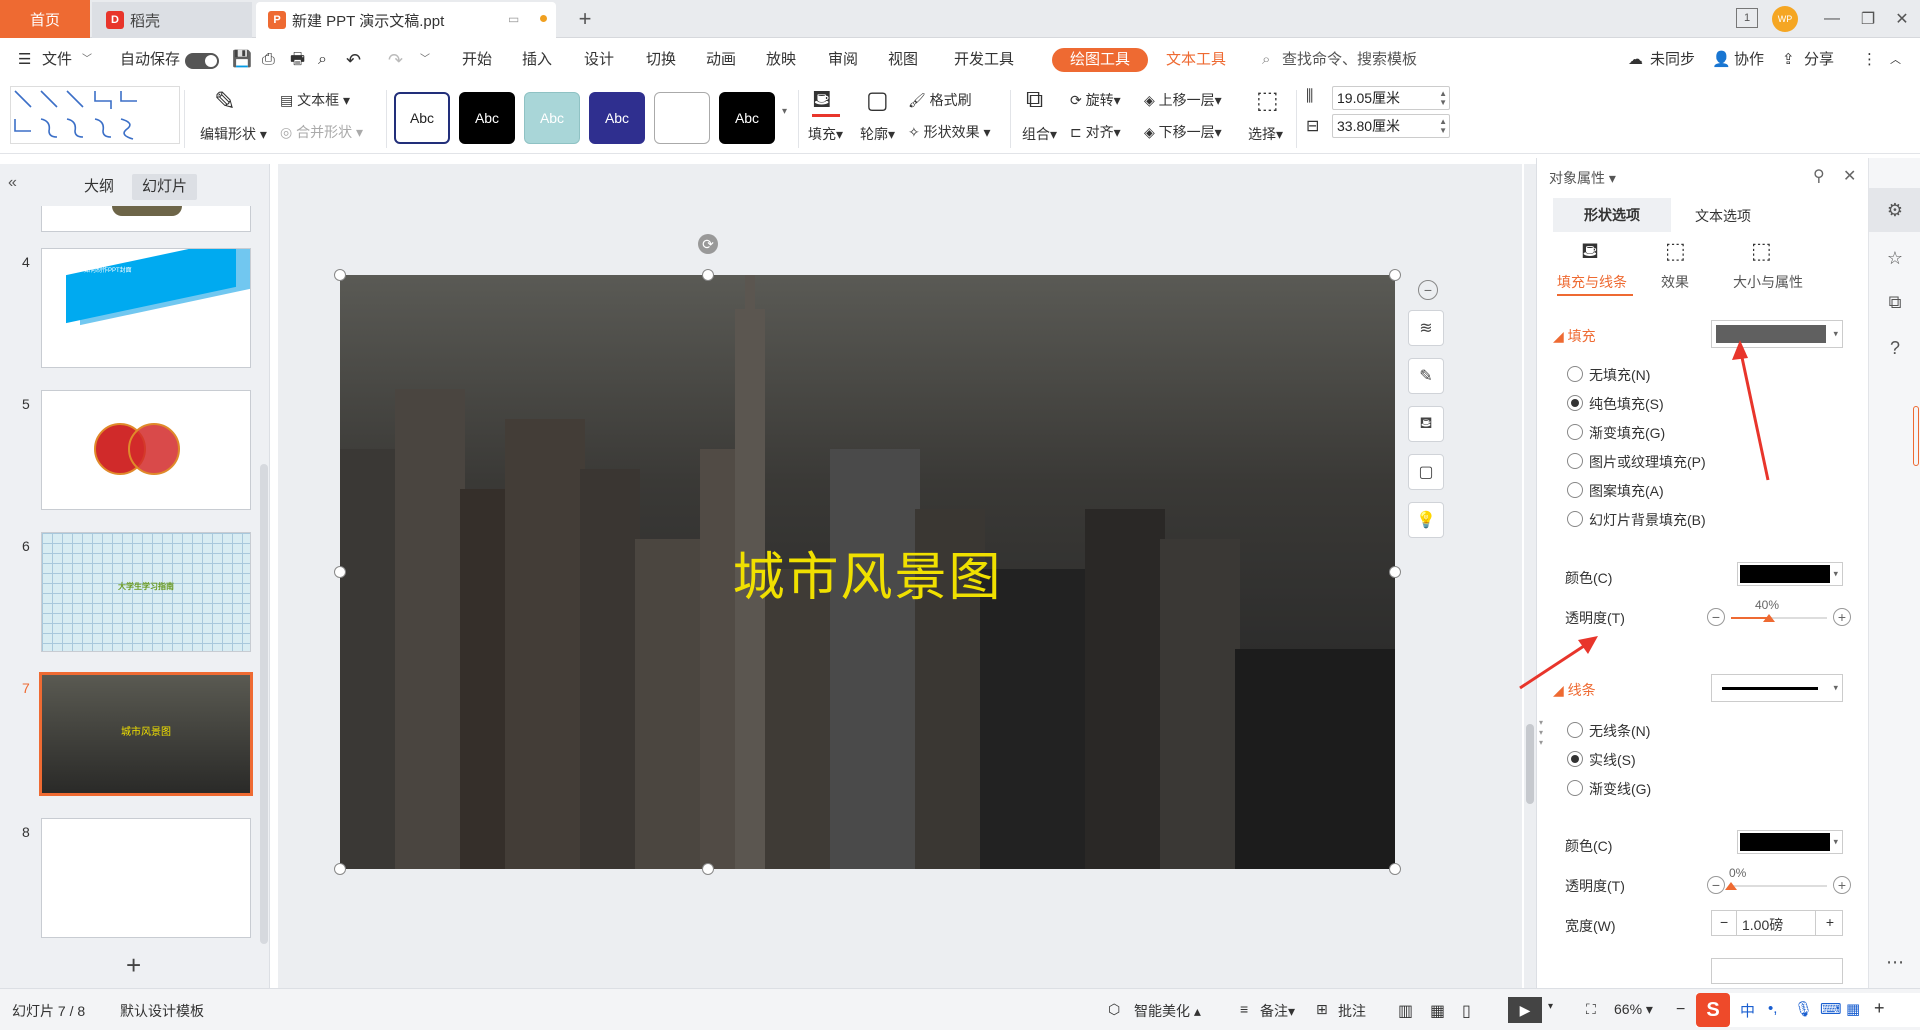  I want to click on strip-scrollbar, so click(1916, 436).